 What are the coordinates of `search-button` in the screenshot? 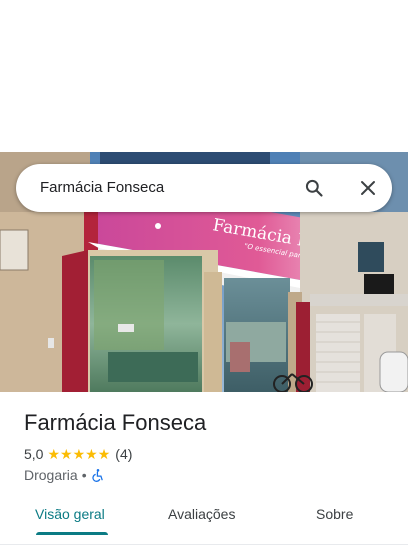 It's located at (314, 188).